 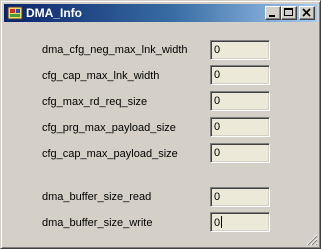 I want to click on app-icon, so click(x=15, y=13).